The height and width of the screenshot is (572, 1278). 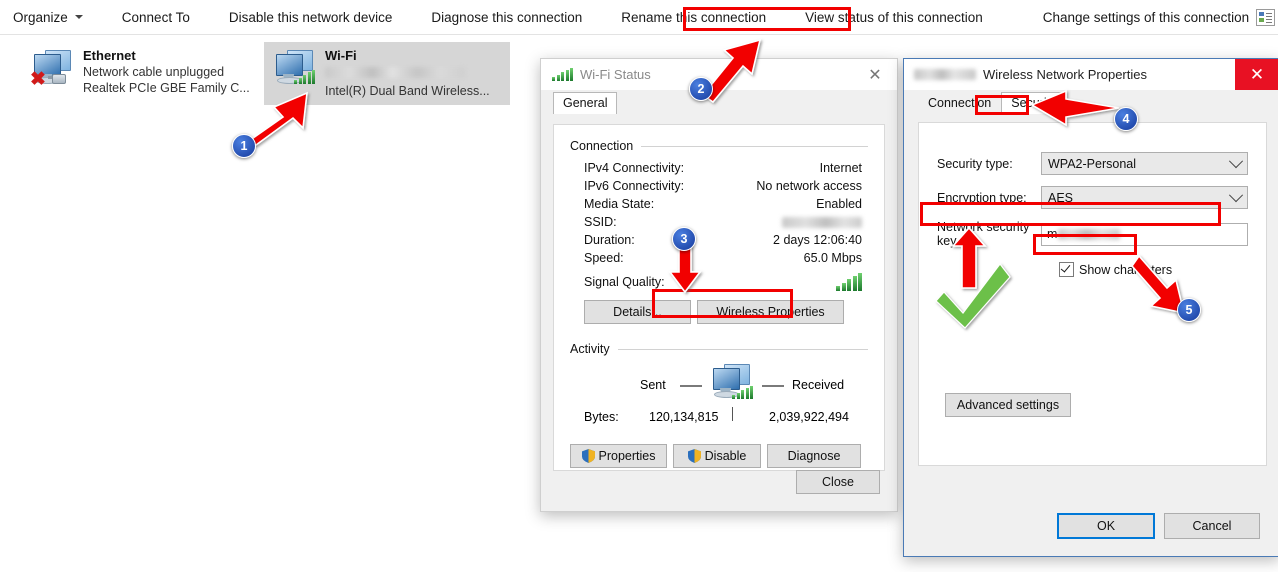 I want to click on wifi-signal-icon, so click(x=562, y=74).